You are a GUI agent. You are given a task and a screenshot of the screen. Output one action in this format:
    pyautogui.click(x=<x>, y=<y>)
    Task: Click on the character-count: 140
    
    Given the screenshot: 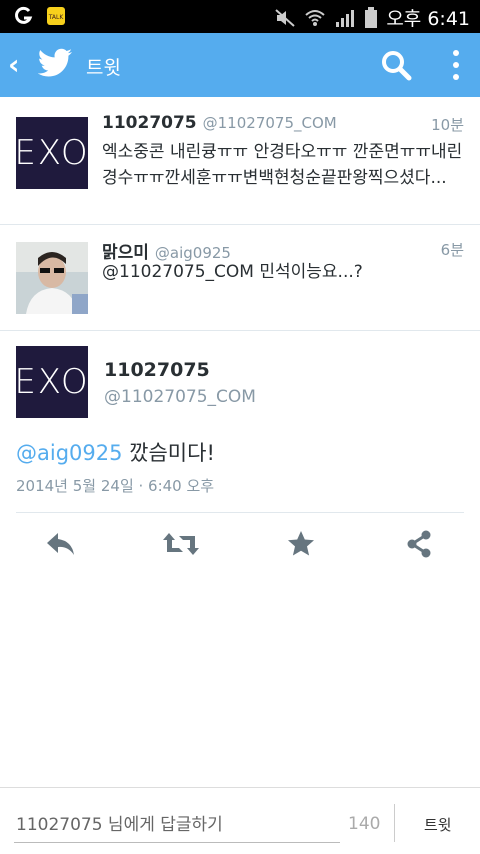 What is the action you would take?
    pyautogui.click(x=364, y=824)
    